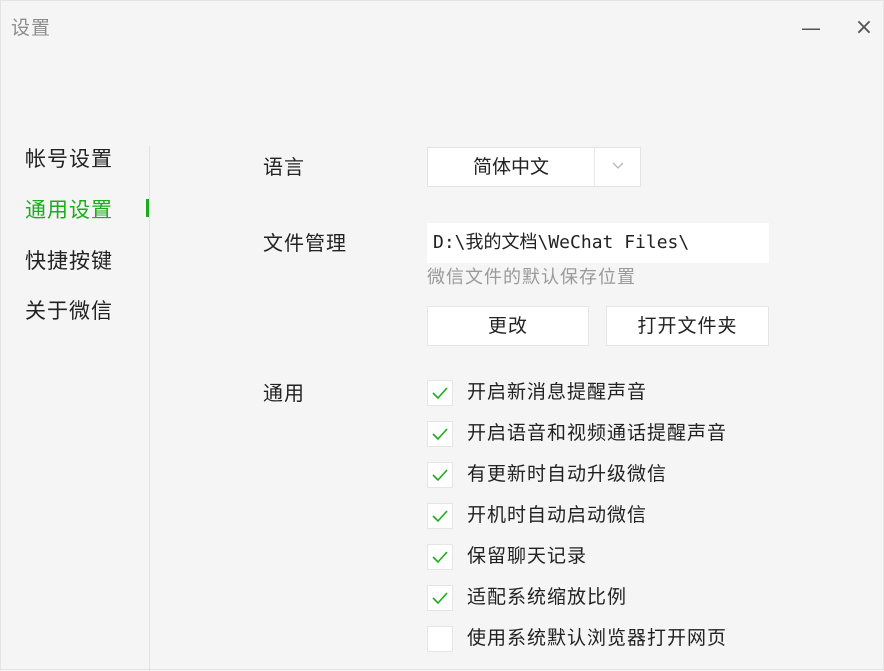 This screenshot has height=671, width=884. I want to click on general-label: 通用, so click(284, 393).